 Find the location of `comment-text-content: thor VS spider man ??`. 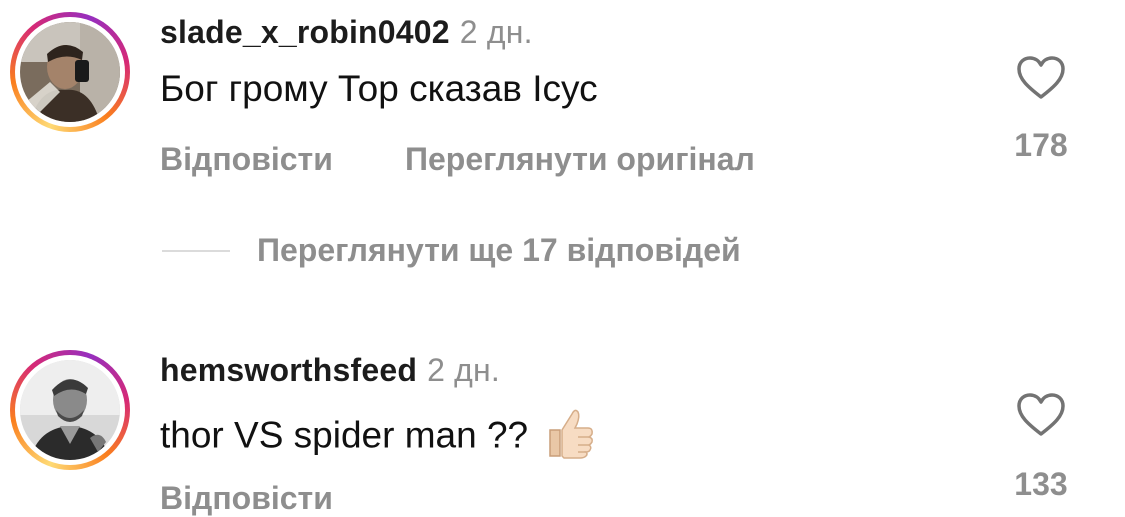

comment-text-content: thor VS spider man ?? is located at coordinates (344, 435).